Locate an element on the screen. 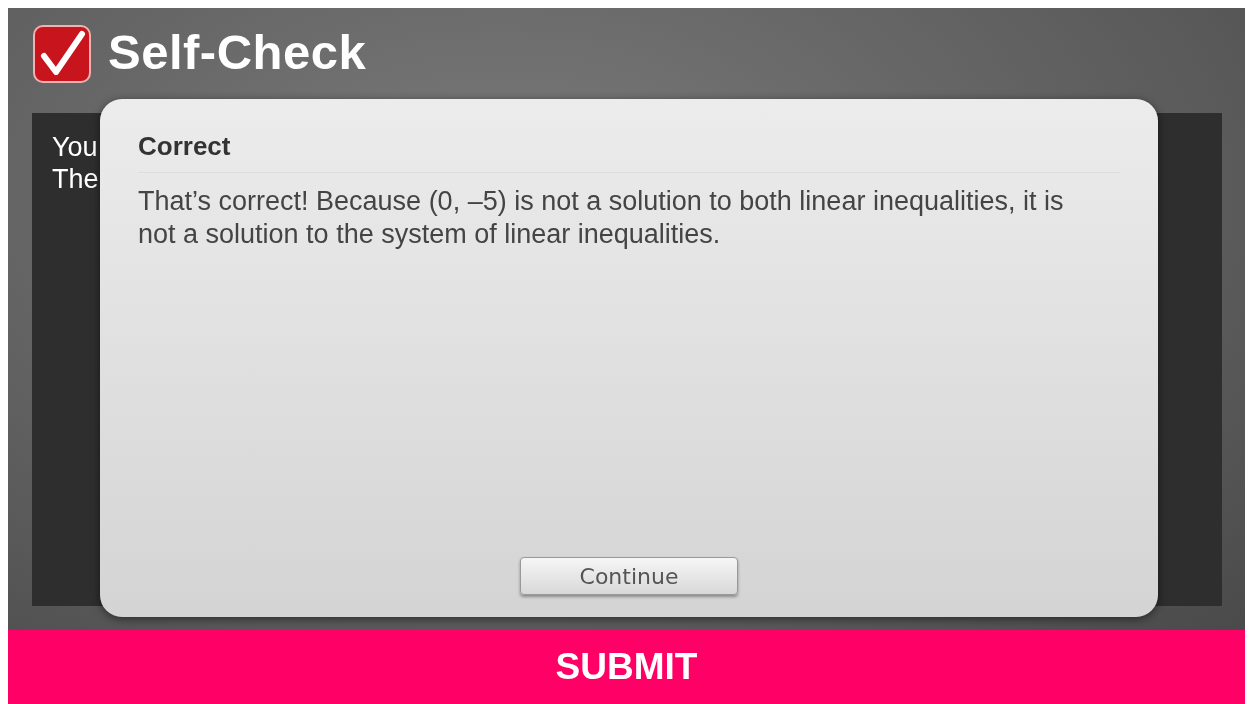 This screenshot has width=1253, height=704. dialog-message: That’s correct! Because (0, –5) is not a solution to both linear inequalities, it is not a solution to the system of linear inequalities. is located at coordinates (601, 218).